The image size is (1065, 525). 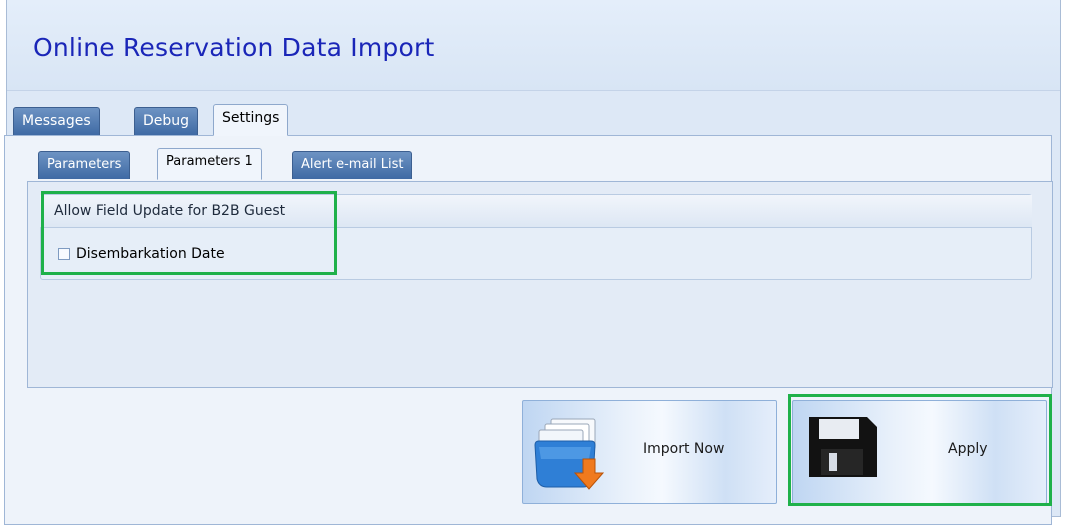 I want to click on window-title: Online Reservation Data Import, so click(x=234, y=47).